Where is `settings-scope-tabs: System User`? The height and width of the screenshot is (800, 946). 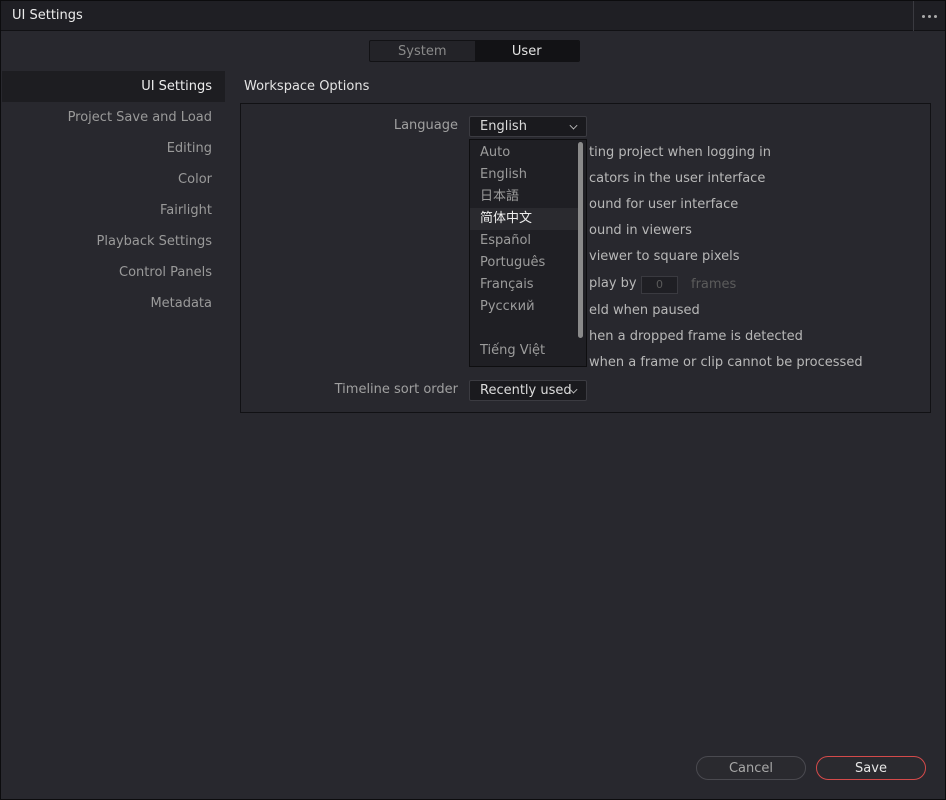 settings-scope-tabs: System User is located at coordinates (474, 51).